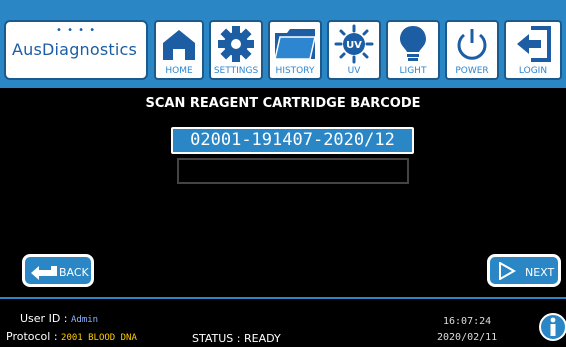  I want to click on protocol-label: Protocol :, so click(32, 336).